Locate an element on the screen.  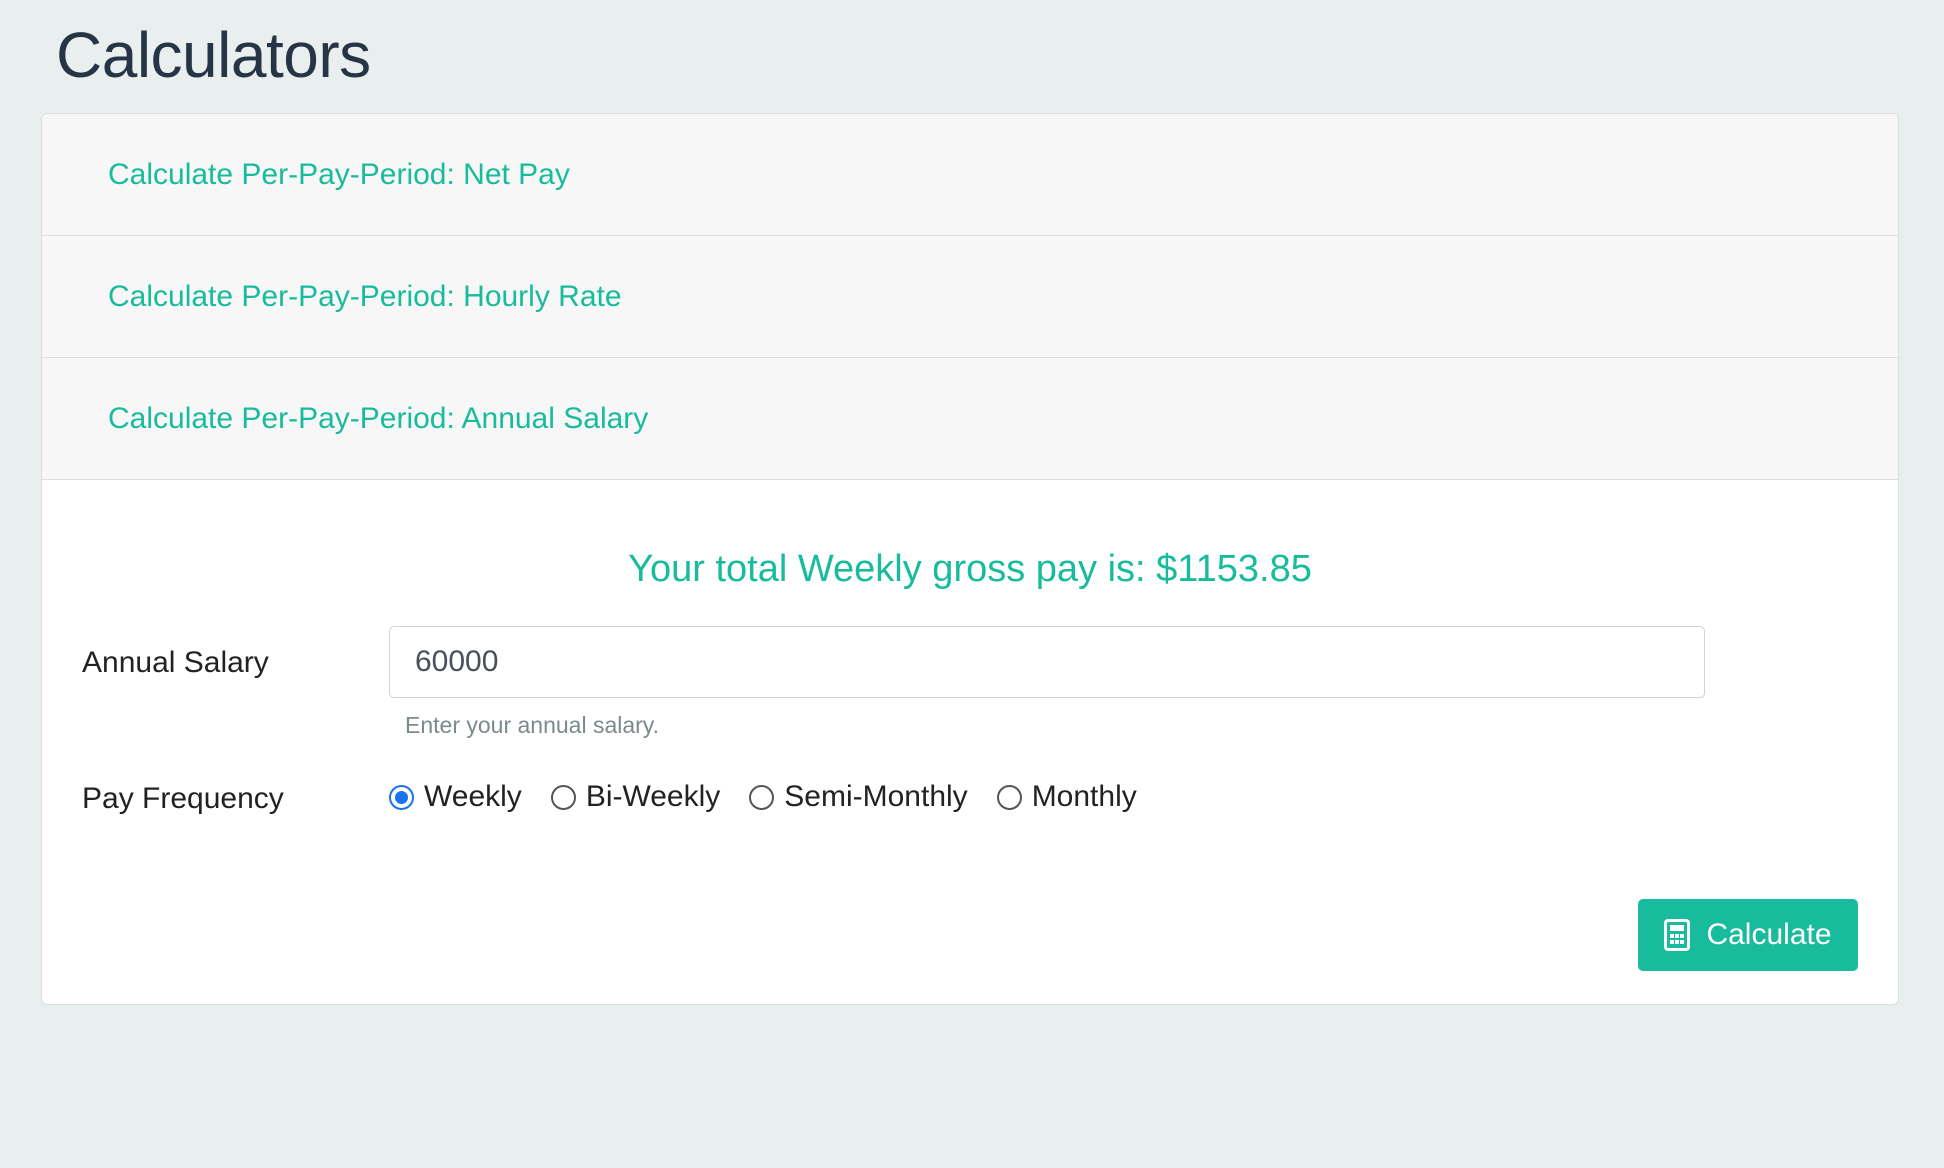
frequency-option-semi-monthly: Semi-Monthly is located at coordinates (858, 797).